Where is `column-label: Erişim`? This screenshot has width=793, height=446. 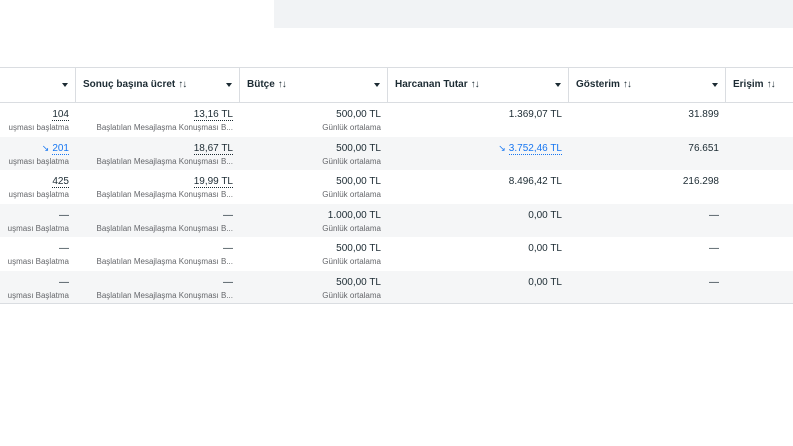
column-label: Erişim is located at coordinates (748, 84).